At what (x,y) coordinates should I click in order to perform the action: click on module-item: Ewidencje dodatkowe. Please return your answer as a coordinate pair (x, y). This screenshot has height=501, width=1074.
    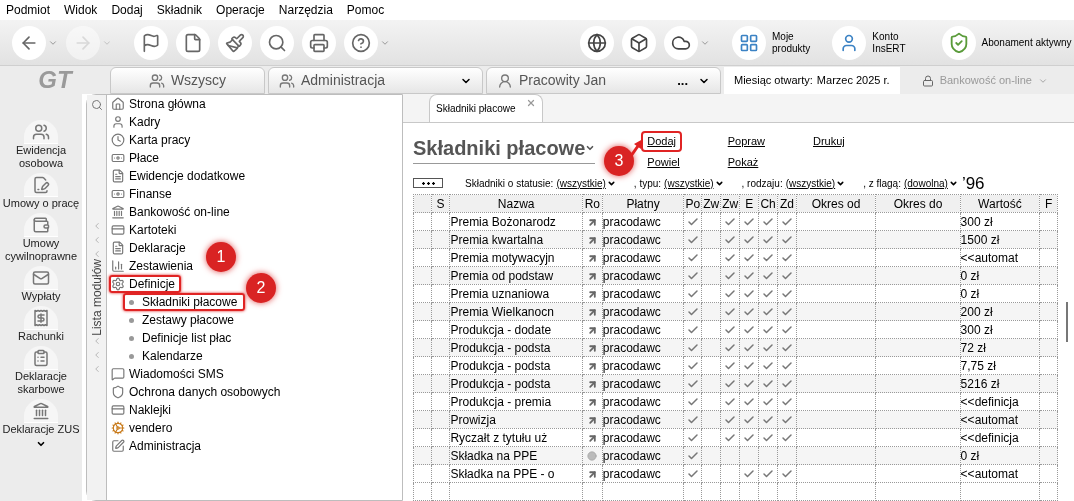
    Looking at the image, I should click on (180, 176).